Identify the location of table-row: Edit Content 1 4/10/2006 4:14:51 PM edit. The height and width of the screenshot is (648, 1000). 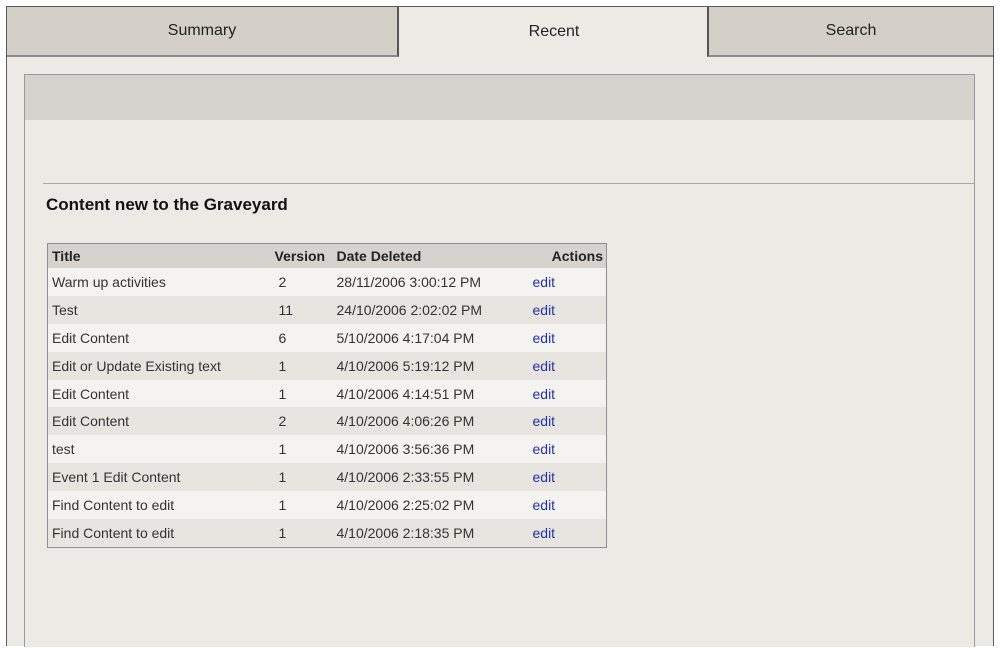
(327, 394).